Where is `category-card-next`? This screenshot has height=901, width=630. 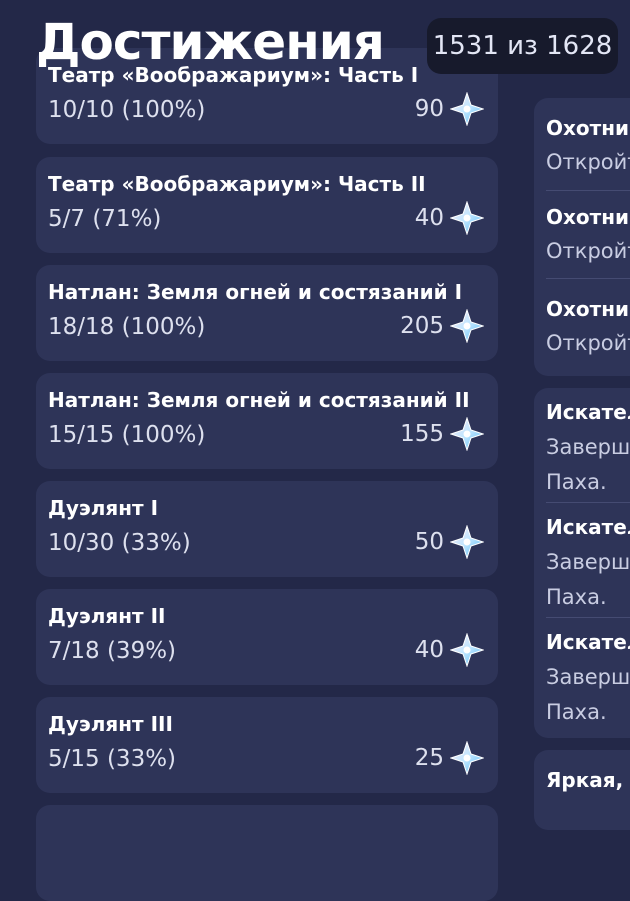 category-card-next is located at coordinates (267, 853).